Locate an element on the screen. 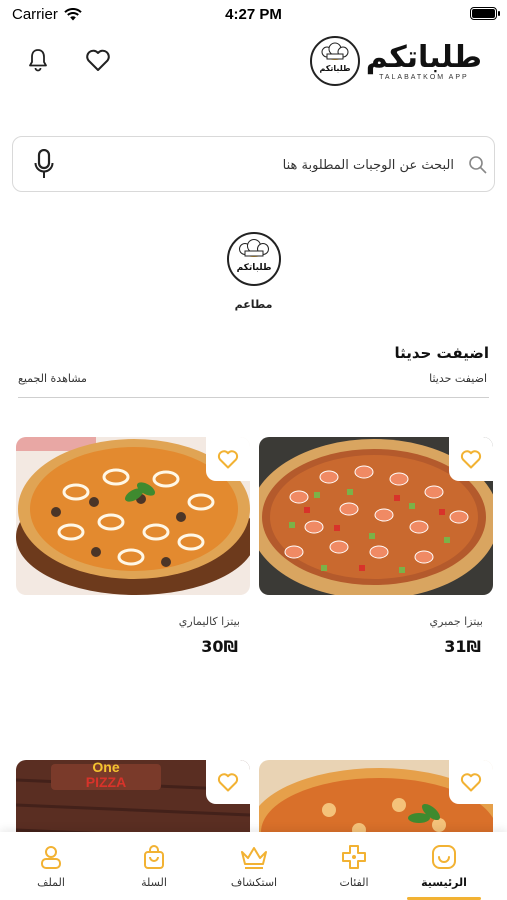 The height and width of the screenshot is (900, 507). microphone-icon is located at coordinates (44, 163).